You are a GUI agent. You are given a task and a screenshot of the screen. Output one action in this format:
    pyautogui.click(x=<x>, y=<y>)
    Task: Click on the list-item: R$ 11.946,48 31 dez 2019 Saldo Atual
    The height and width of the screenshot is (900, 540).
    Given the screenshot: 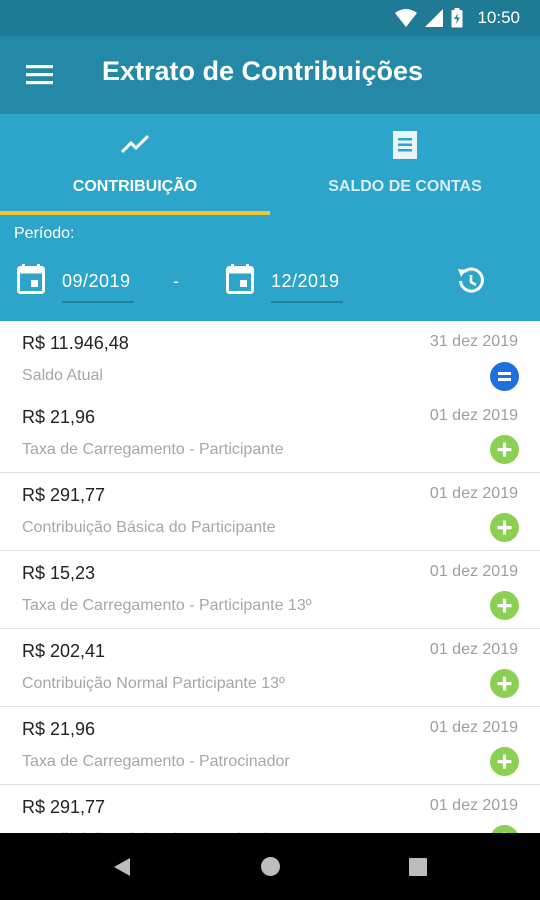 What is the action you would take?
    pyautogui.click(x=270, y=358)
    